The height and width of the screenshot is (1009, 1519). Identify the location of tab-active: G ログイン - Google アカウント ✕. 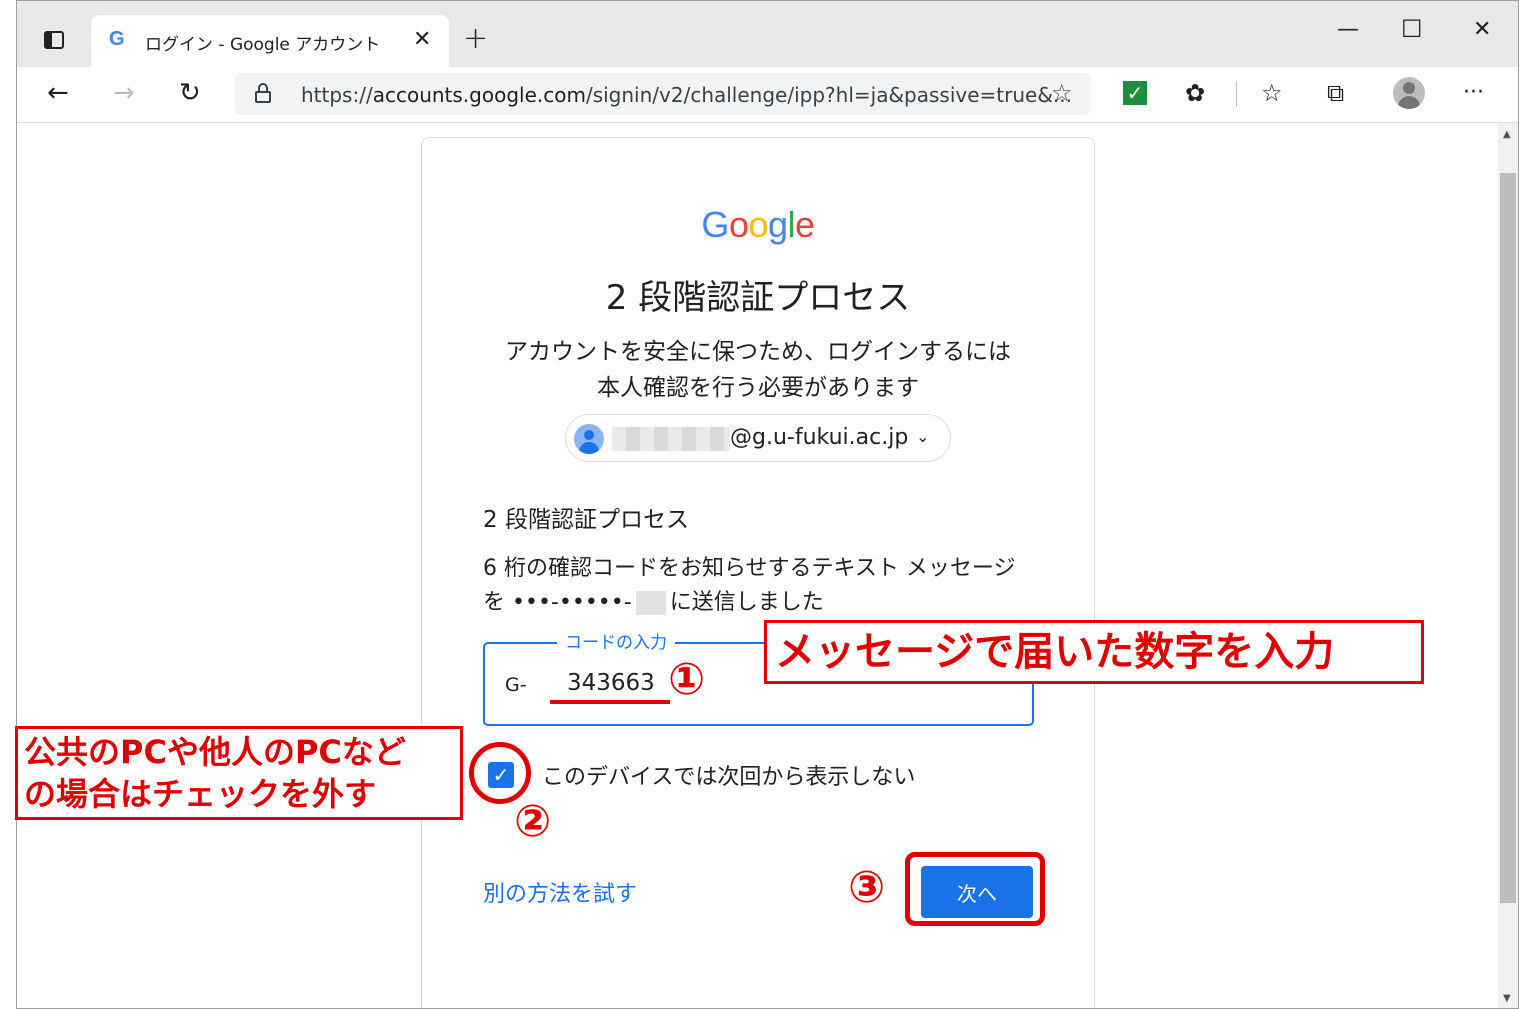
(270, 41).